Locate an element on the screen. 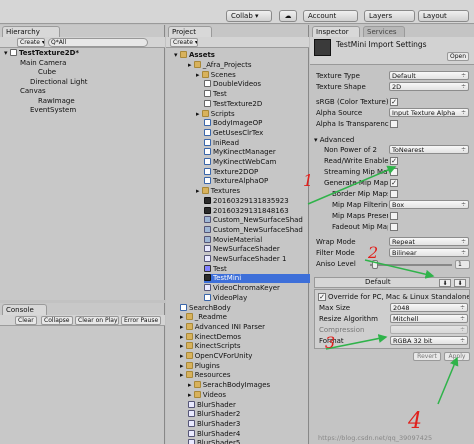  annotation-4: 4 is located at coordinates (414, 421).